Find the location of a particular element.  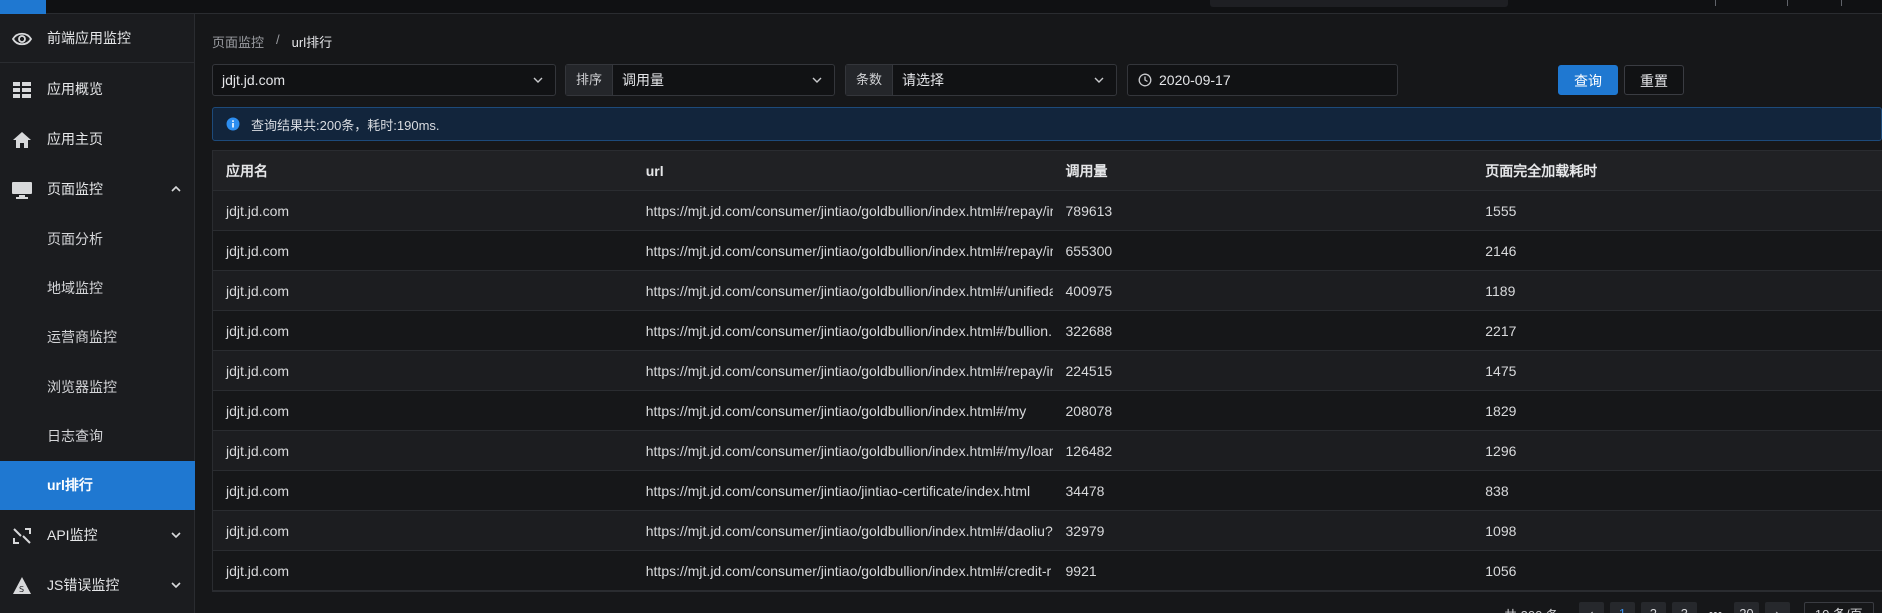

count-select: 条数 请选择 is located at coordinates (981, 80).